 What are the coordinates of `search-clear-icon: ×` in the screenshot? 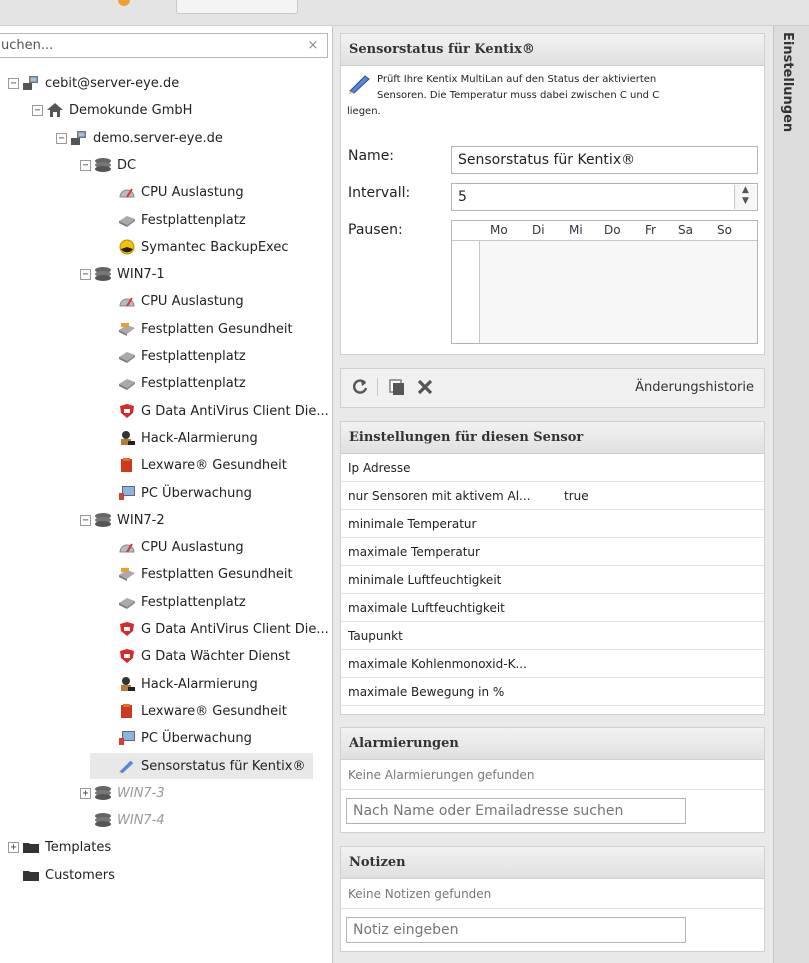 It's located at (313, 45).